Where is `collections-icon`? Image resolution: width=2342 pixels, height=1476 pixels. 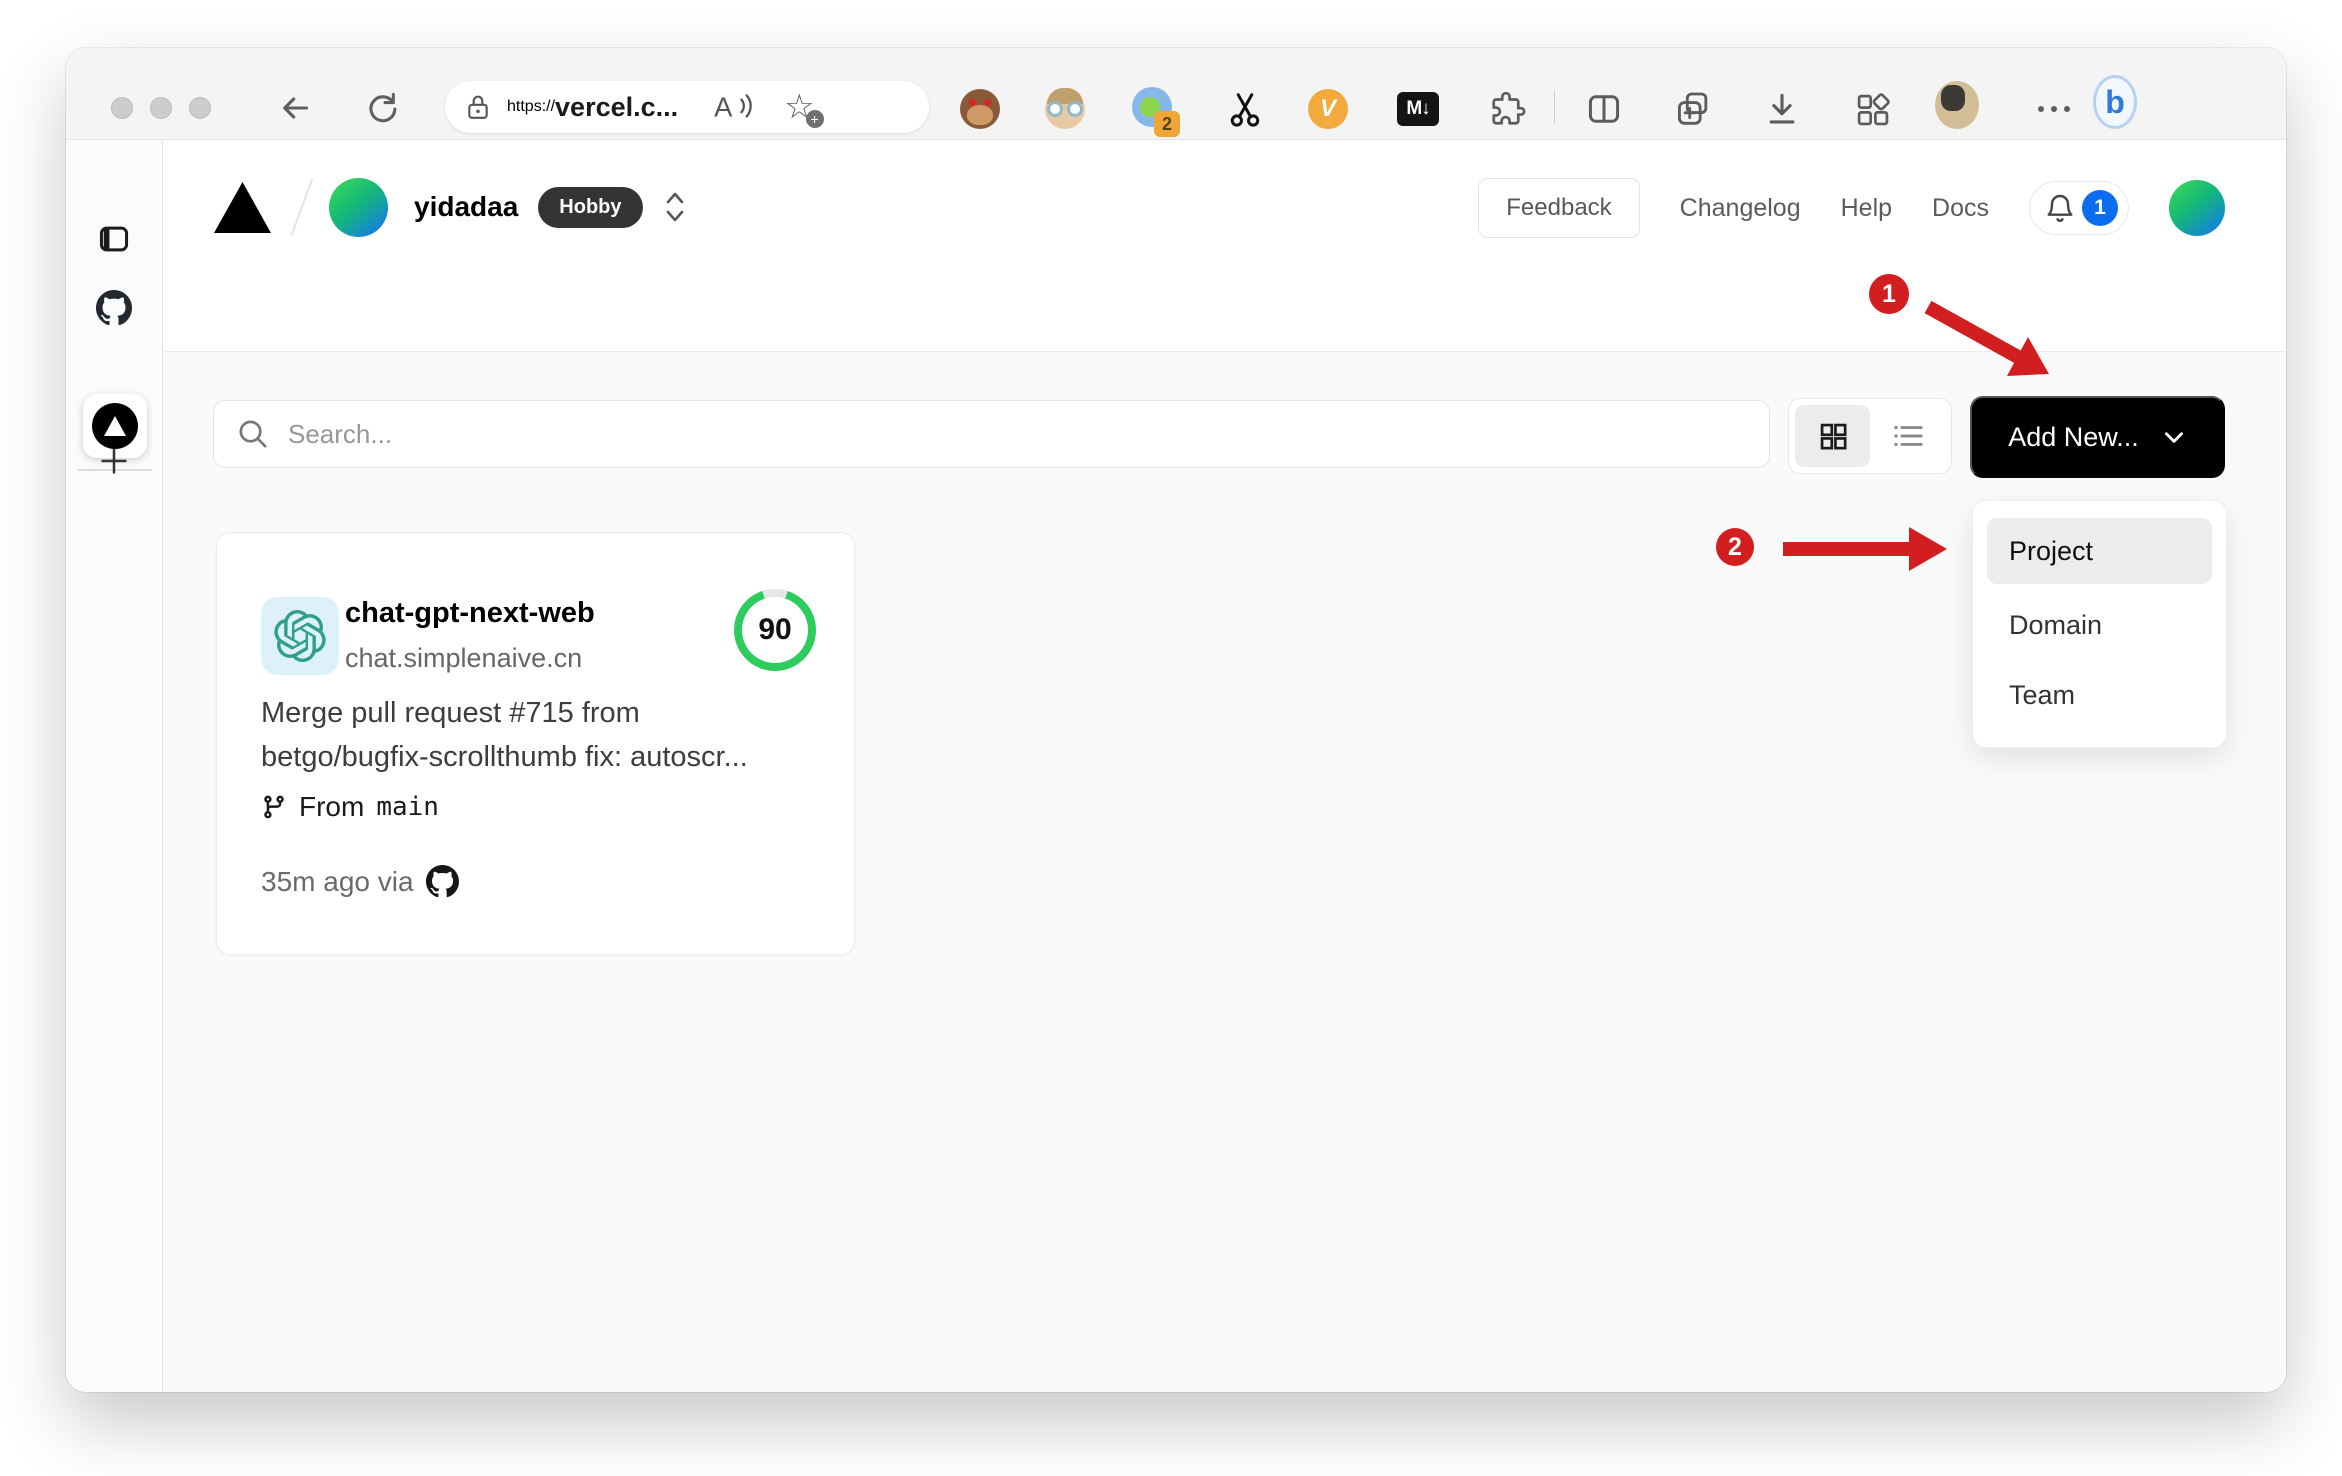 collections-icon is located at coordinates (1693, 109).